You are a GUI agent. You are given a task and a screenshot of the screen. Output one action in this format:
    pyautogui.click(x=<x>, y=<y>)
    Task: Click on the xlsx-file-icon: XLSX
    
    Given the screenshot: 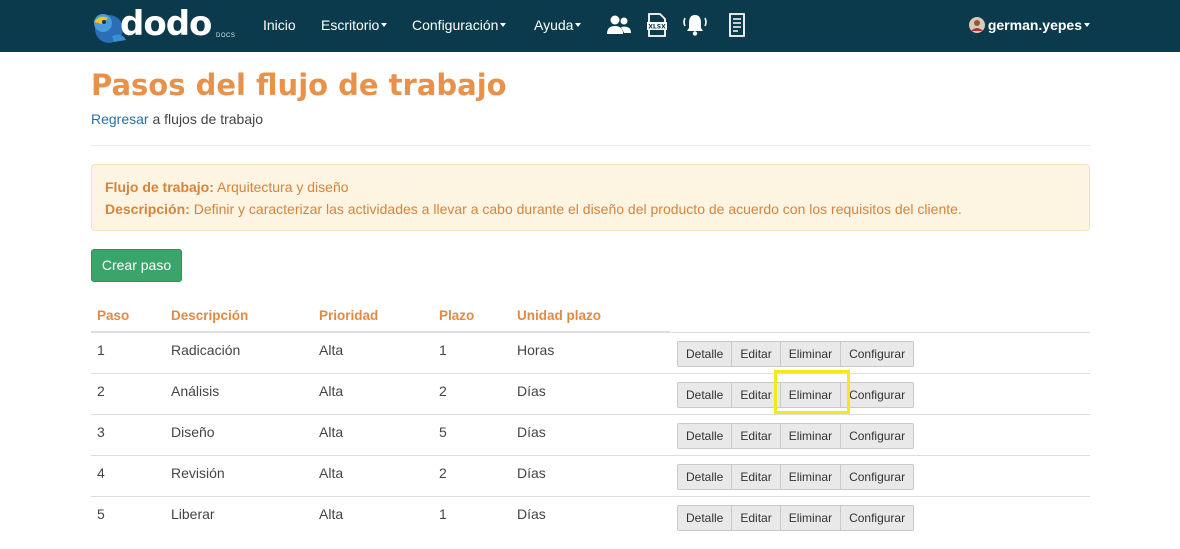 What is the action you would take?
    pyautogui.click(x=657, y=25)
    